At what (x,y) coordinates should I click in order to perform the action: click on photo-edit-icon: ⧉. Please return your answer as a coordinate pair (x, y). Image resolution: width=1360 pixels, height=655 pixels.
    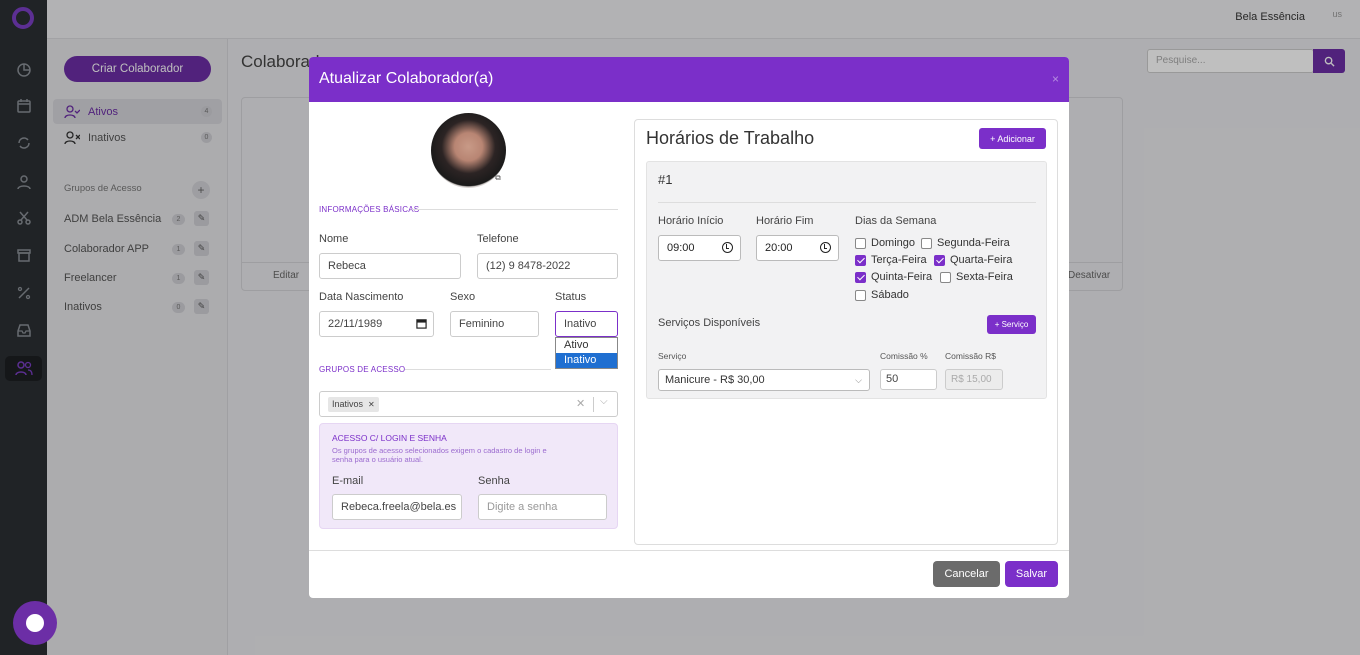
    Looking at the image, I should click on (499, 177).